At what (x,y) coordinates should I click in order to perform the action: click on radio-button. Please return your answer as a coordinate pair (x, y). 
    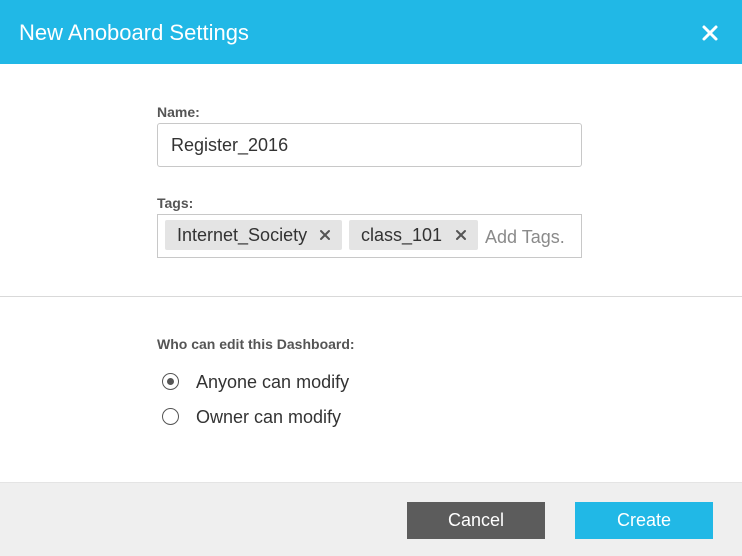
    Looking at the image, I should click on (170, 416).